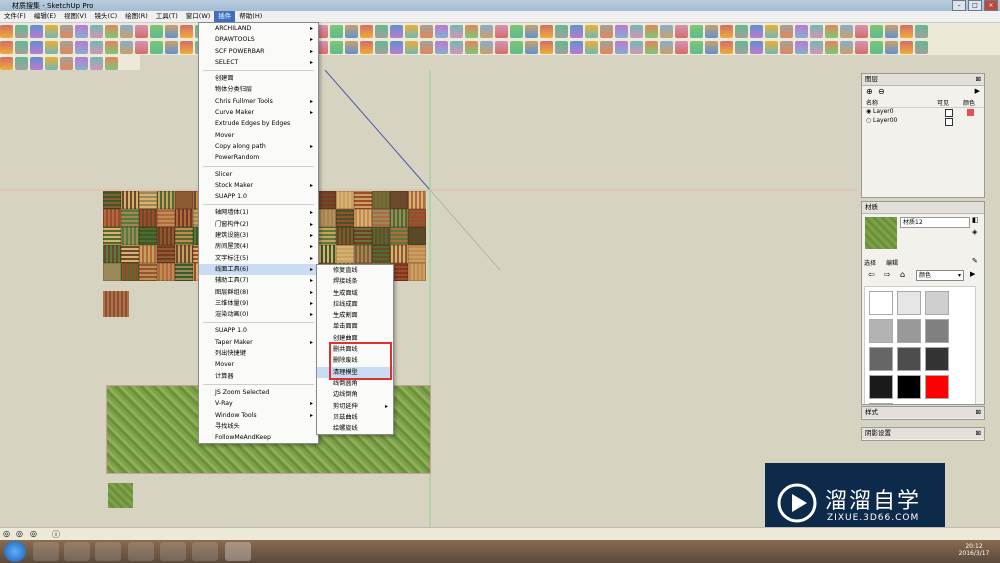 Image resolution: width=1000 pixels, height=563 pixels. I want to click on menu-edit: 编辑(E), so click(45, 16).